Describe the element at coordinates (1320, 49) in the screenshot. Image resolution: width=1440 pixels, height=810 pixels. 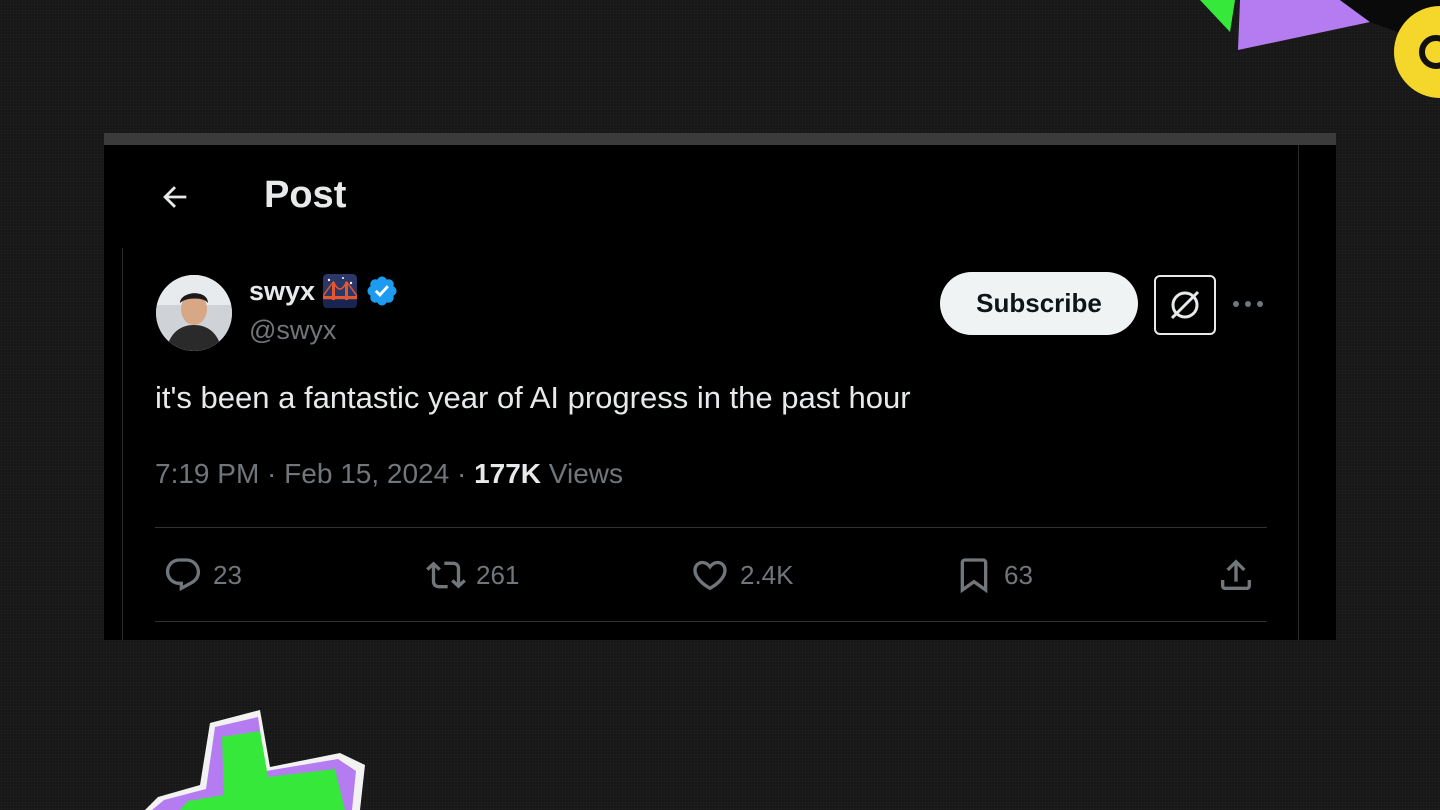
I see `decorative-shapes-top-right` at that location.